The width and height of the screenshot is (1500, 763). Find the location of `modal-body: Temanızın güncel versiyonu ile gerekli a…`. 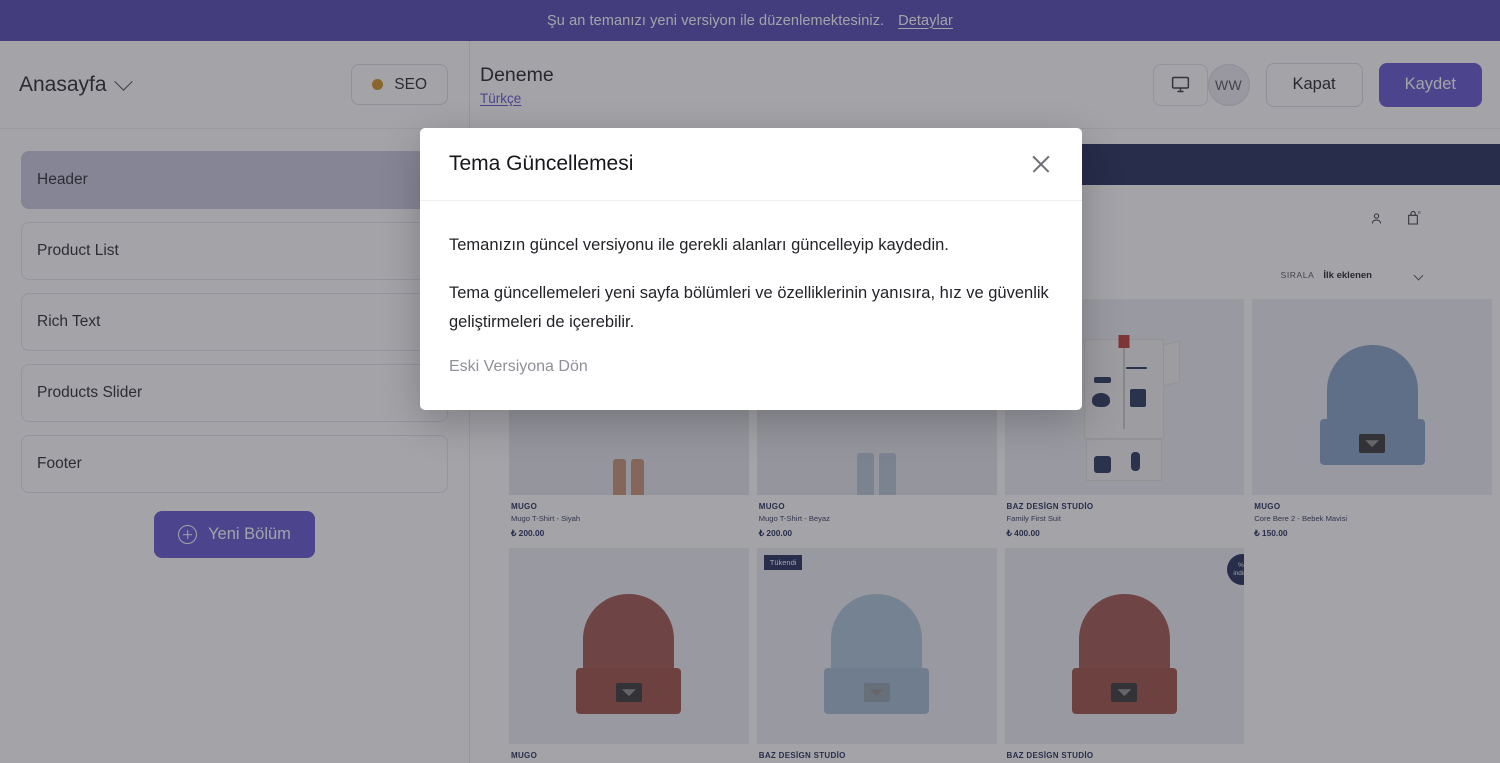

modal-body: Temanızın güncel versiyonu ile gerekli a… is located at coordinates (751, 305).